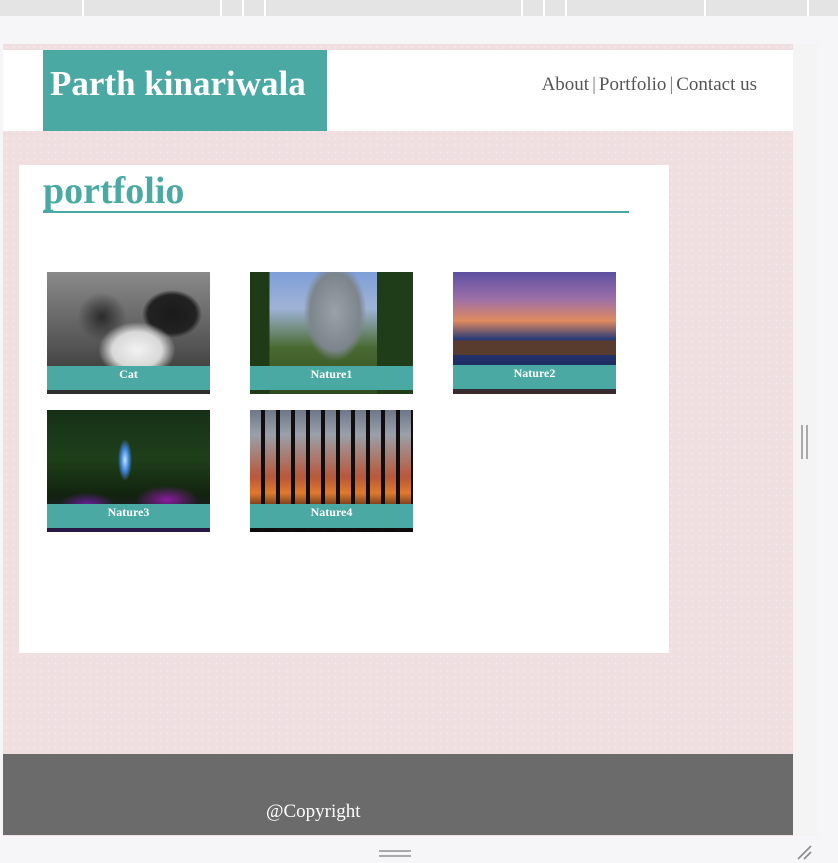 The width and height of the screenshot is (838, 863). Describe the element at coordinates (633, 84) in the screenshot. I see `nav-link-portfolio: Portfolio` at that location.